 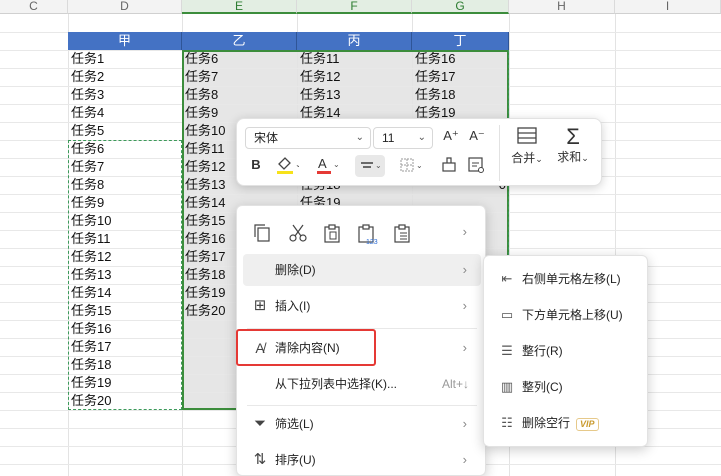 What do you see at coordinates (419, 152) in the screenshot?
I see `floating-format-toolbar: 宋体 ⌄ 11 ⌄ A⁺ A⁻ B ⌄ A ⌄ ⌄ ⌄ 合并⌄ Σ 求和⌄` at bounding box center [419, 152].